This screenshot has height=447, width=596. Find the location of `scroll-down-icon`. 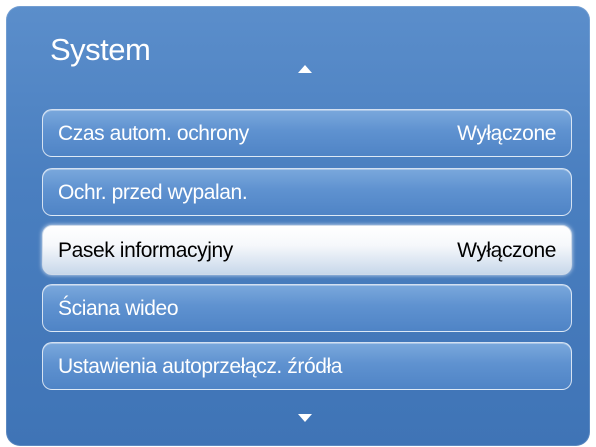

scroll-down-icon is located at coordinates (305, 418).